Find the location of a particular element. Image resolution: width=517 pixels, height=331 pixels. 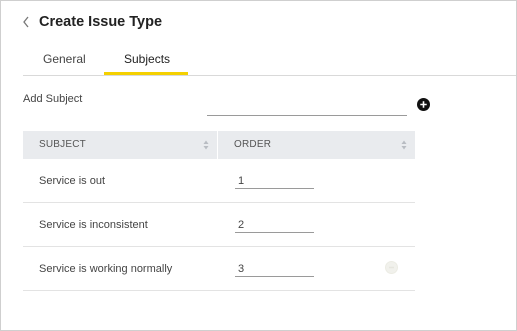

remove-row-button is located at coordinates (391, 267).